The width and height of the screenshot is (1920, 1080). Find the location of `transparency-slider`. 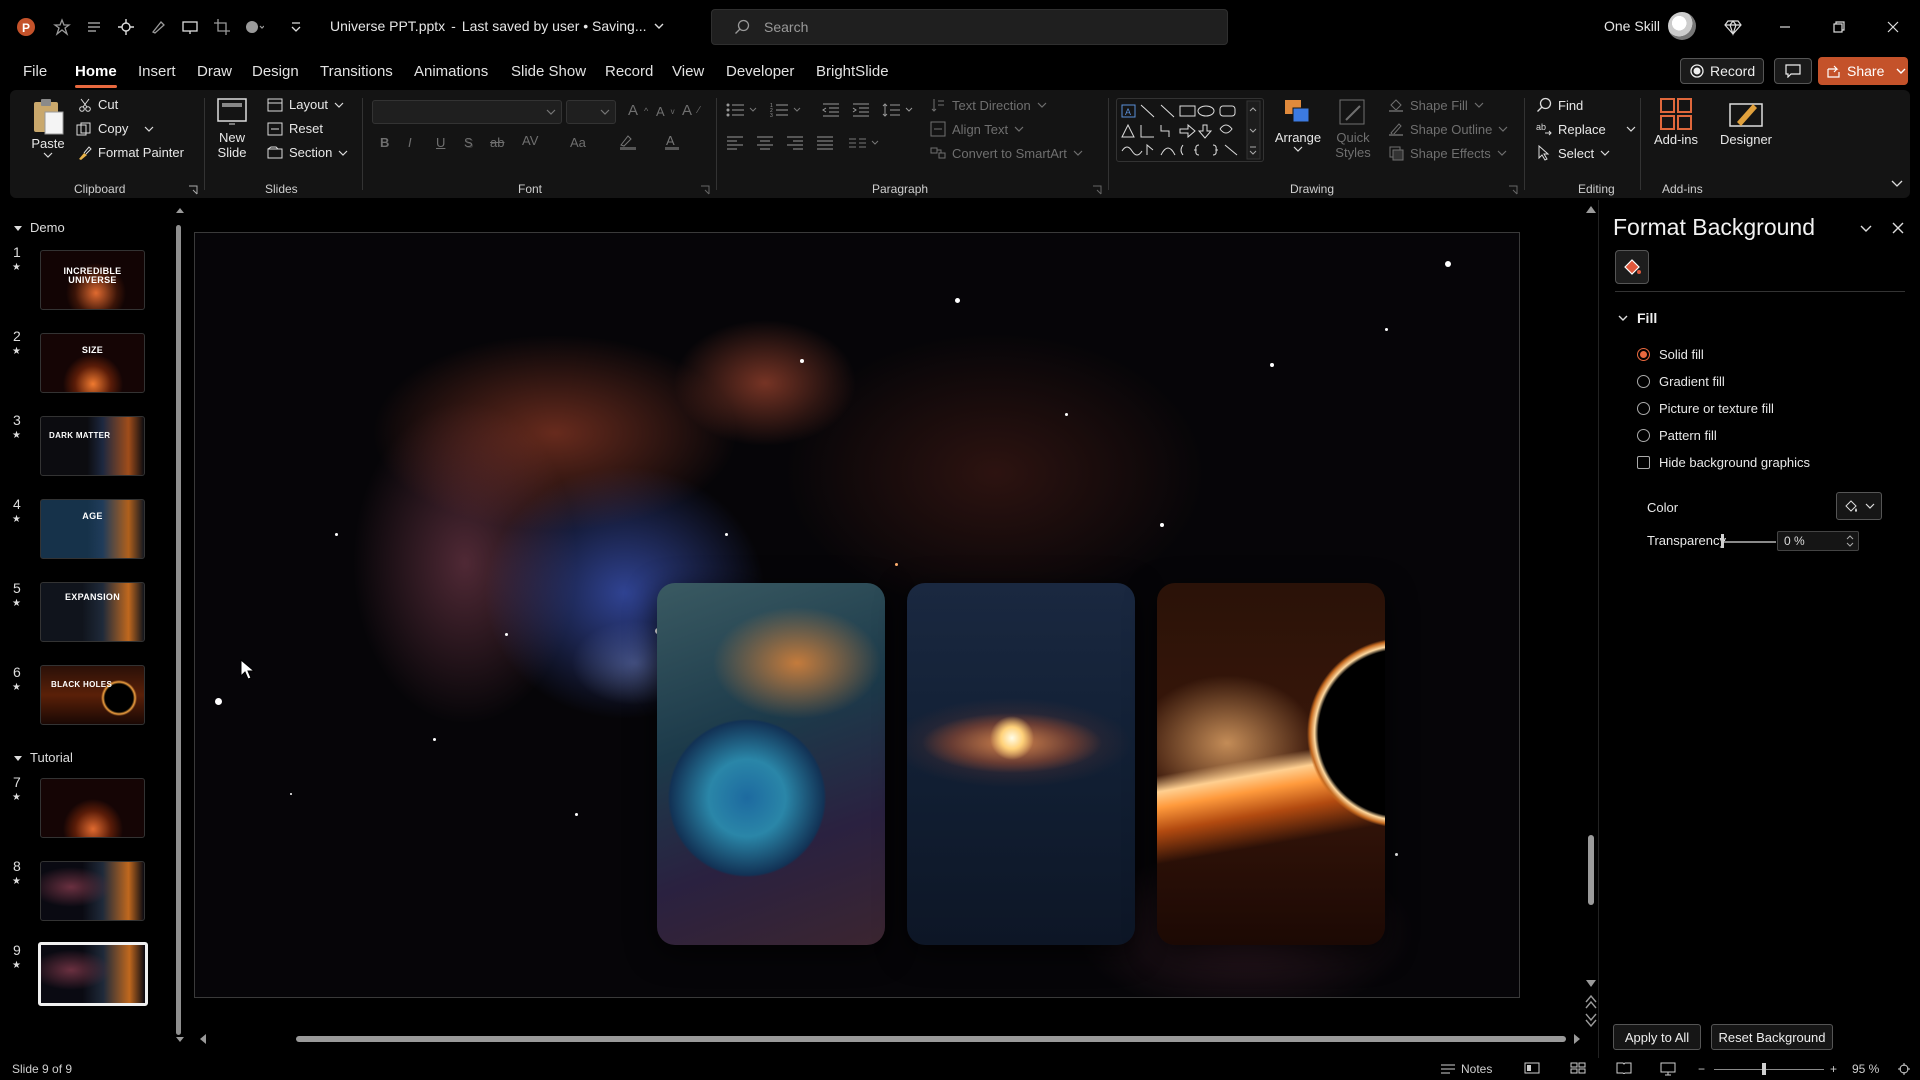

transparency-slider is located at coordinates (1748, 542).